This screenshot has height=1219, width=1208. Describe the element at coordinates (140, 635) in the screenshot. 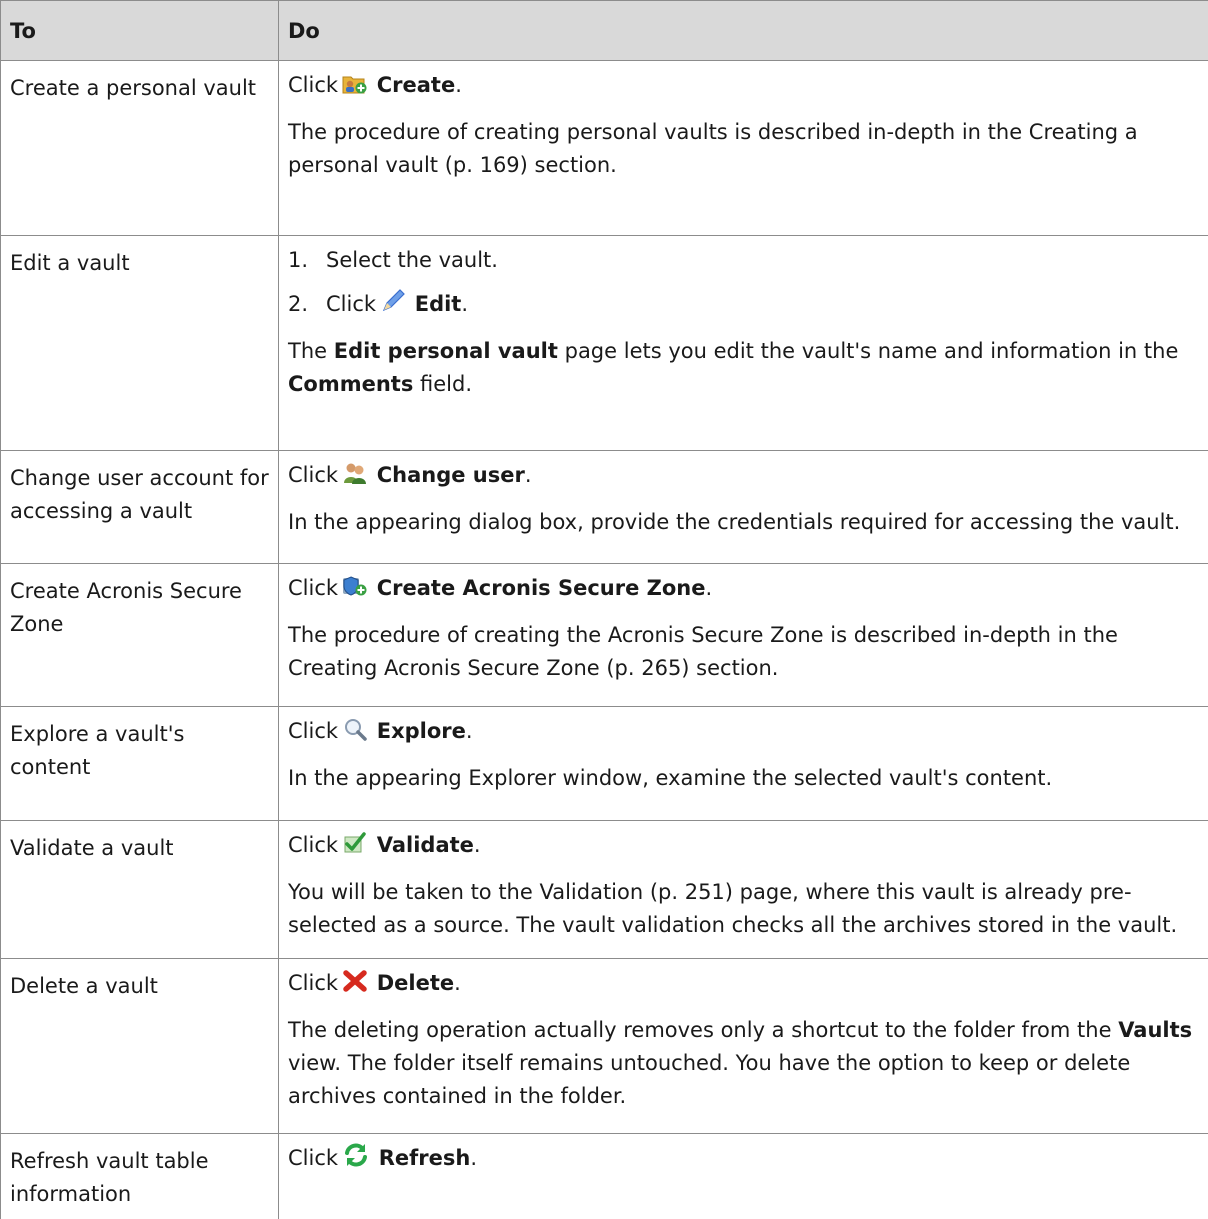

I see `action-cell: Create Acronis Secure Zone` at that location.